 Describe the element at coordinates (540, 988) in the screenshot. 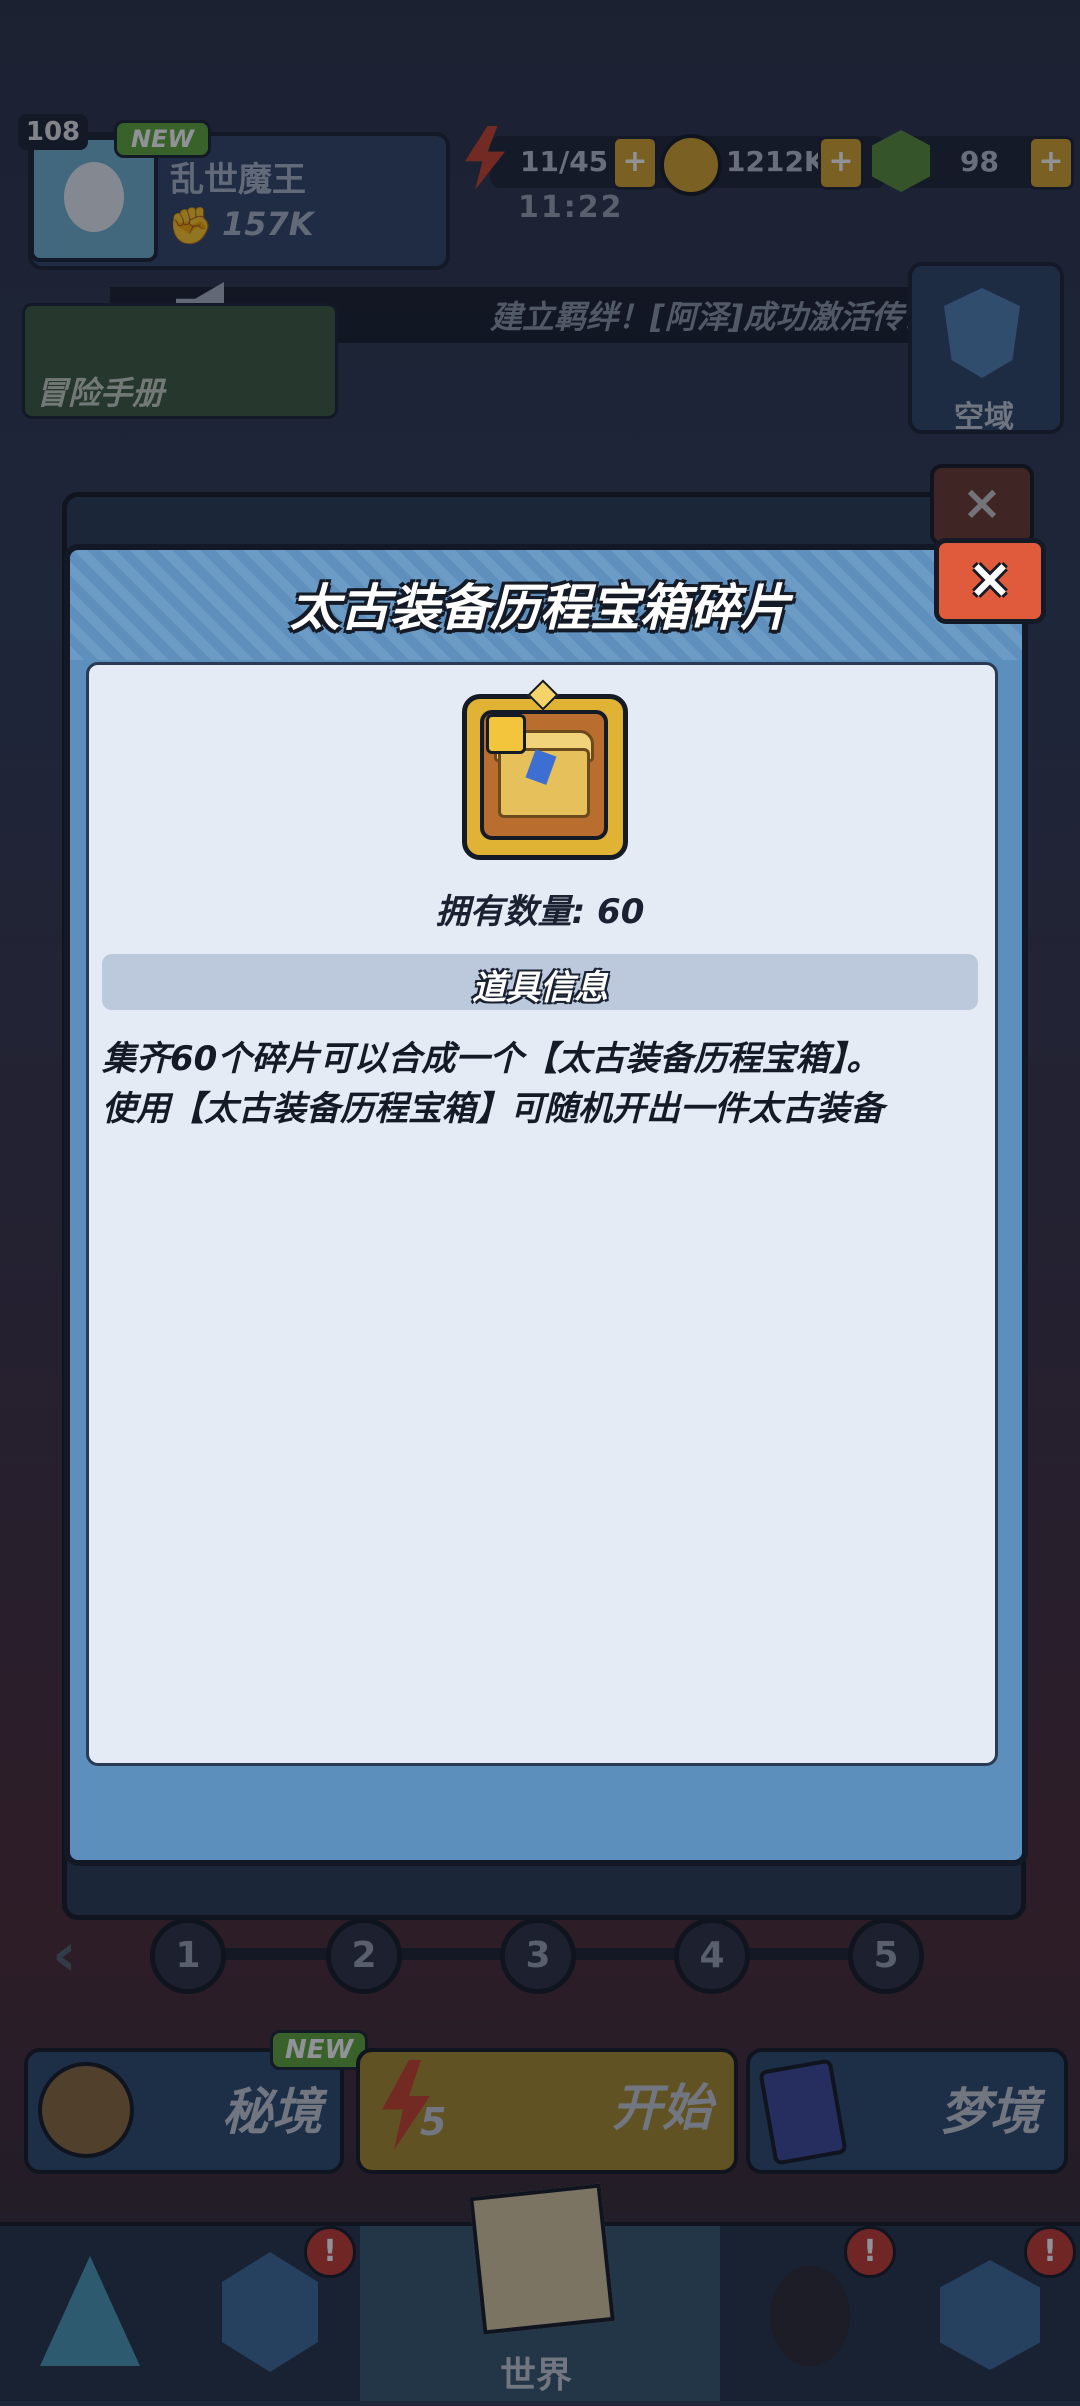

I see `section-title: 道具信息` at that location.